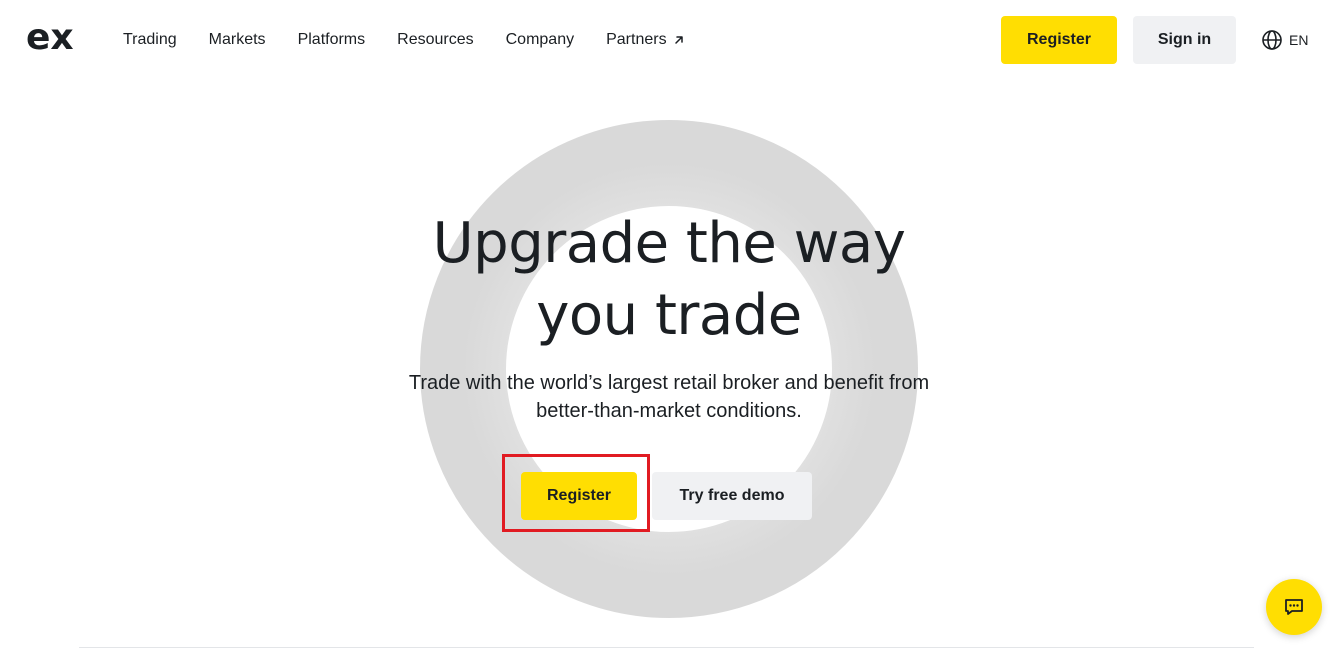 Image resolution: width=1339 pixels, height=651 pixels. Describe the element at coordinates (669, 315) in the screenshot. I see `hero-title-line2: you trade` at that location.